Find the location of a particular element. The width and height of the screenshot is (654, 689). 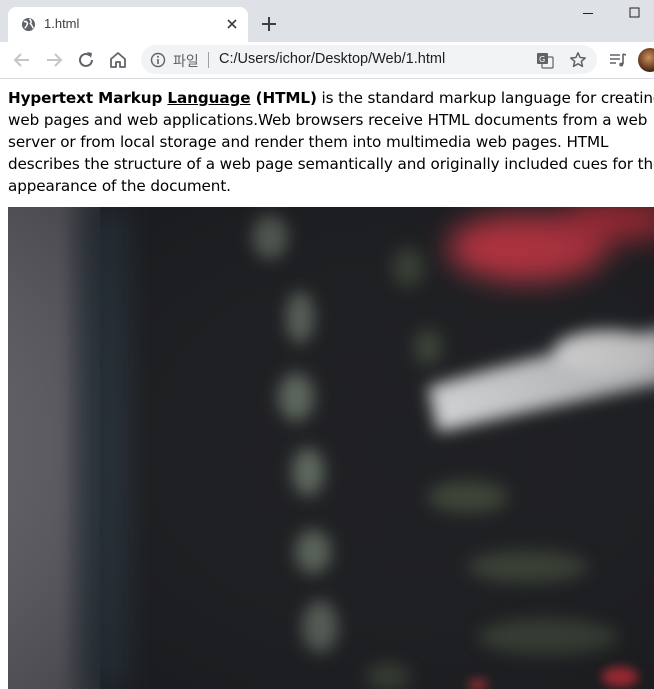

home-icon is located at coordinates (118, 60).